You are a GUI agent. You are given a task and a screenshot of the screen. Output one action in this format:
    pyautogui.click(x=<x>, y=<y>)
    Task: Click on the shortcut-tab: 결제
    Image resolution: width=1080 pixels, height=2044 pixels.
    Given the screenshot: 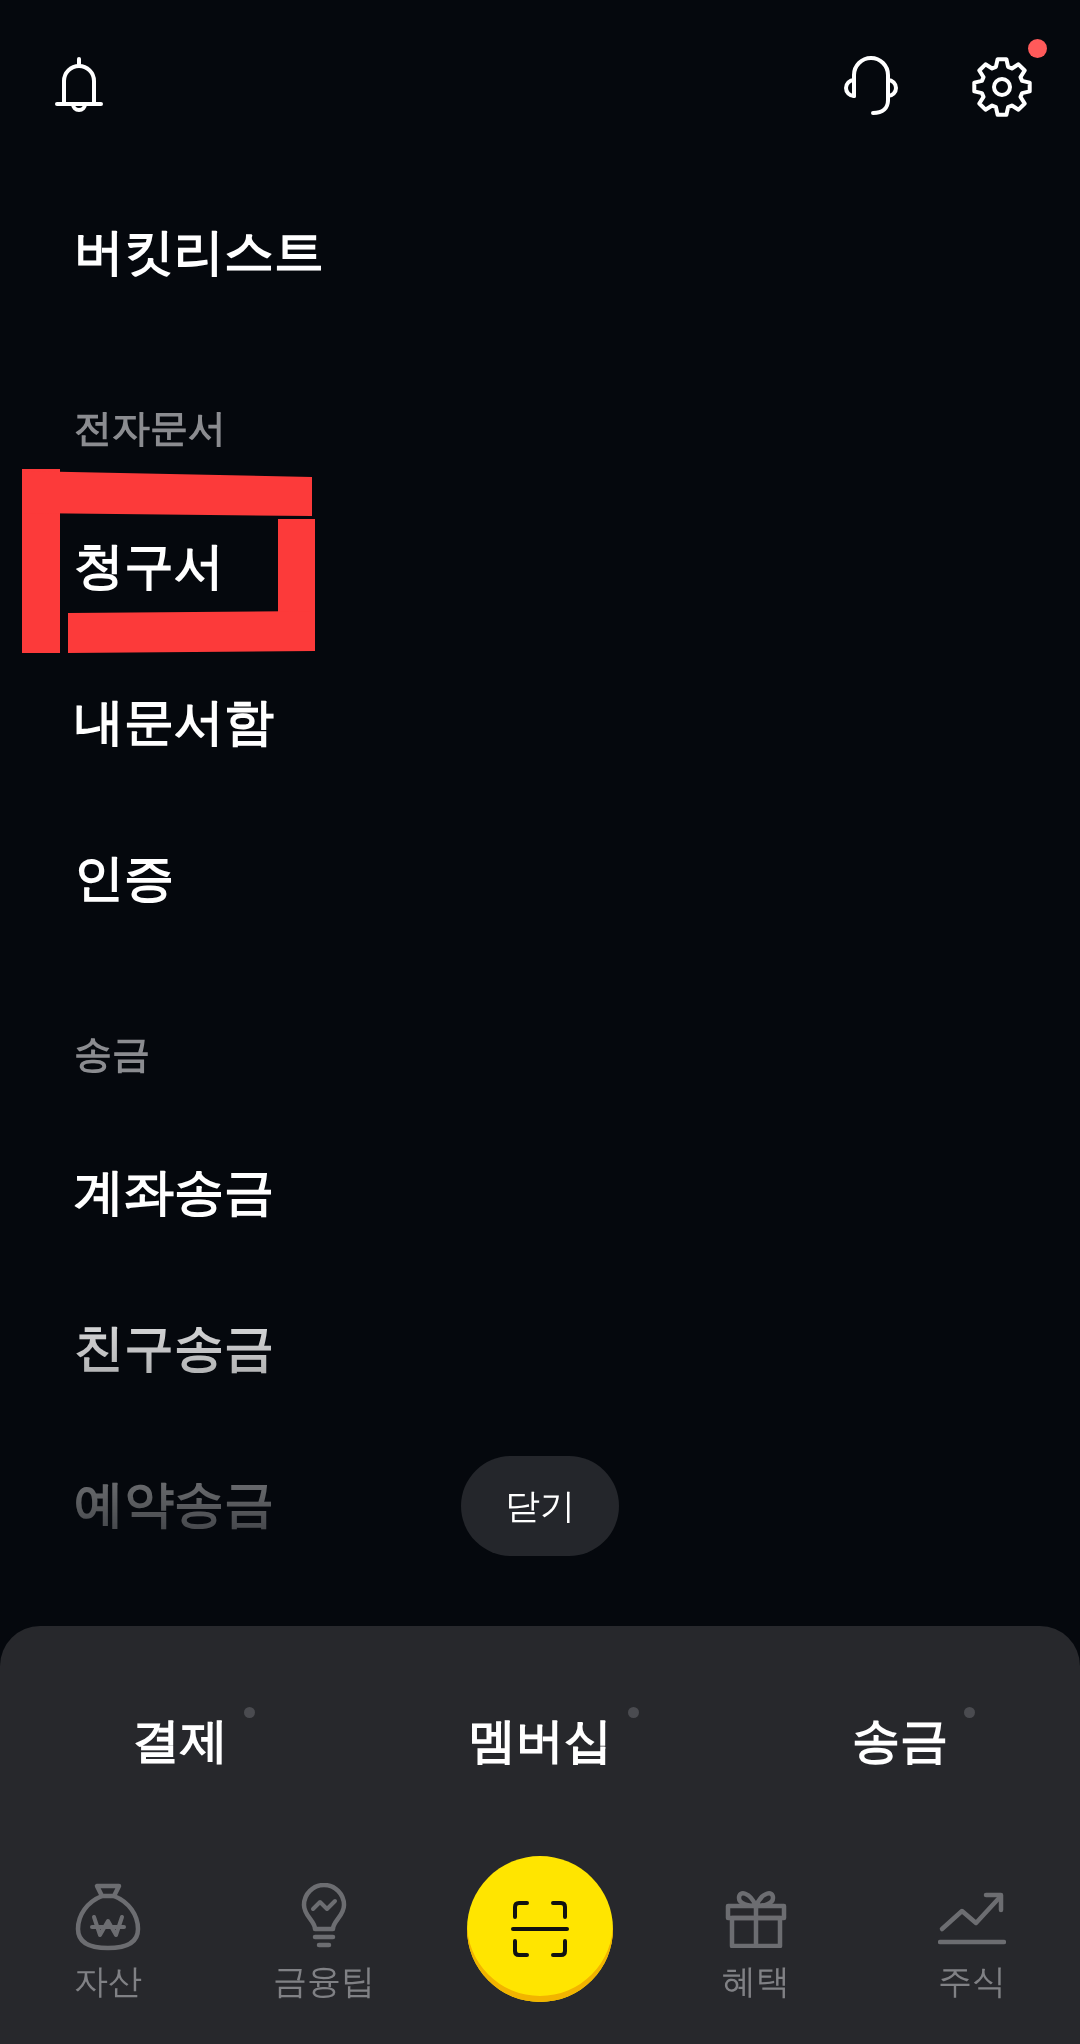 What is the action you would take?
    pyautogui.click(x=180, y=1741)
    